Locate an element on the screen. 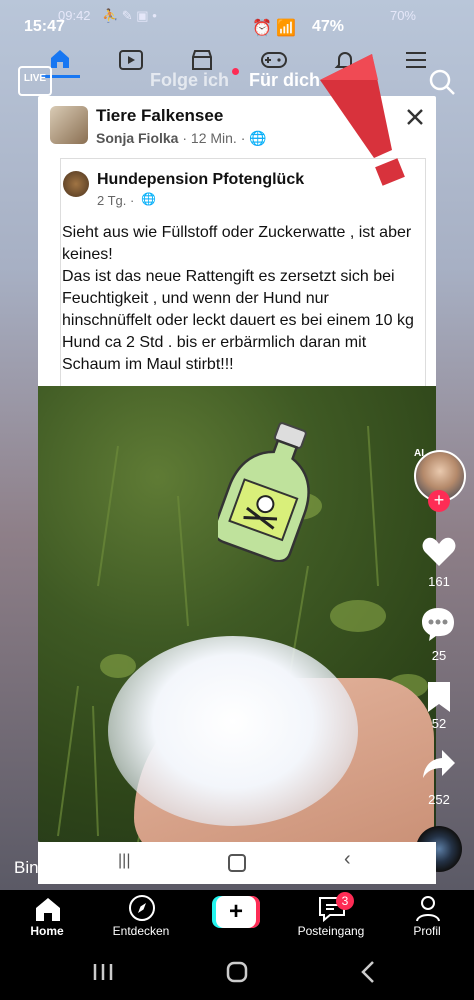 The image size is (474, 1000). nav-discover: Entdecken is located at coordinates (141, 919).